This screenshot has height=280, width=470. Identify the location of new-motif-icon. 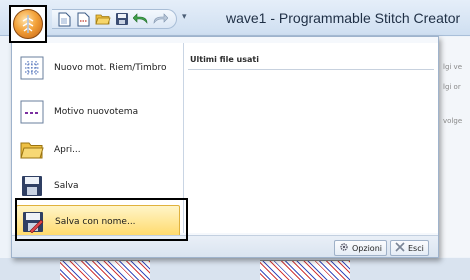
(32, 112).